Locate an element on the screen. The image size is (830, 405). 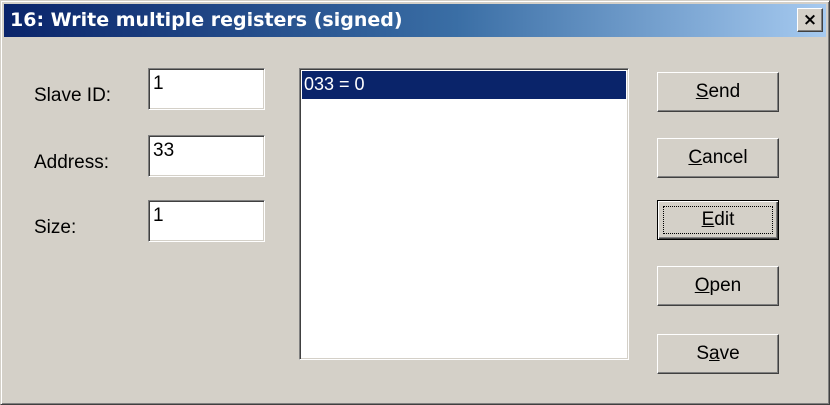
edit-button: Edit is located at coordinates (718, 220).